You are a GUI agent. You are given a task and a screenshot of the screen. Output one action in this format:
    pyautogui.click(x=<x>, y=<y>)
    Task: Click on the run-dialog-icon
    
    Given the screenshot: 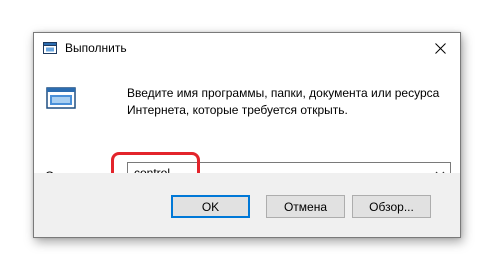 What is the action you would take?
    pyautogui.click(x=61, y=98)
    